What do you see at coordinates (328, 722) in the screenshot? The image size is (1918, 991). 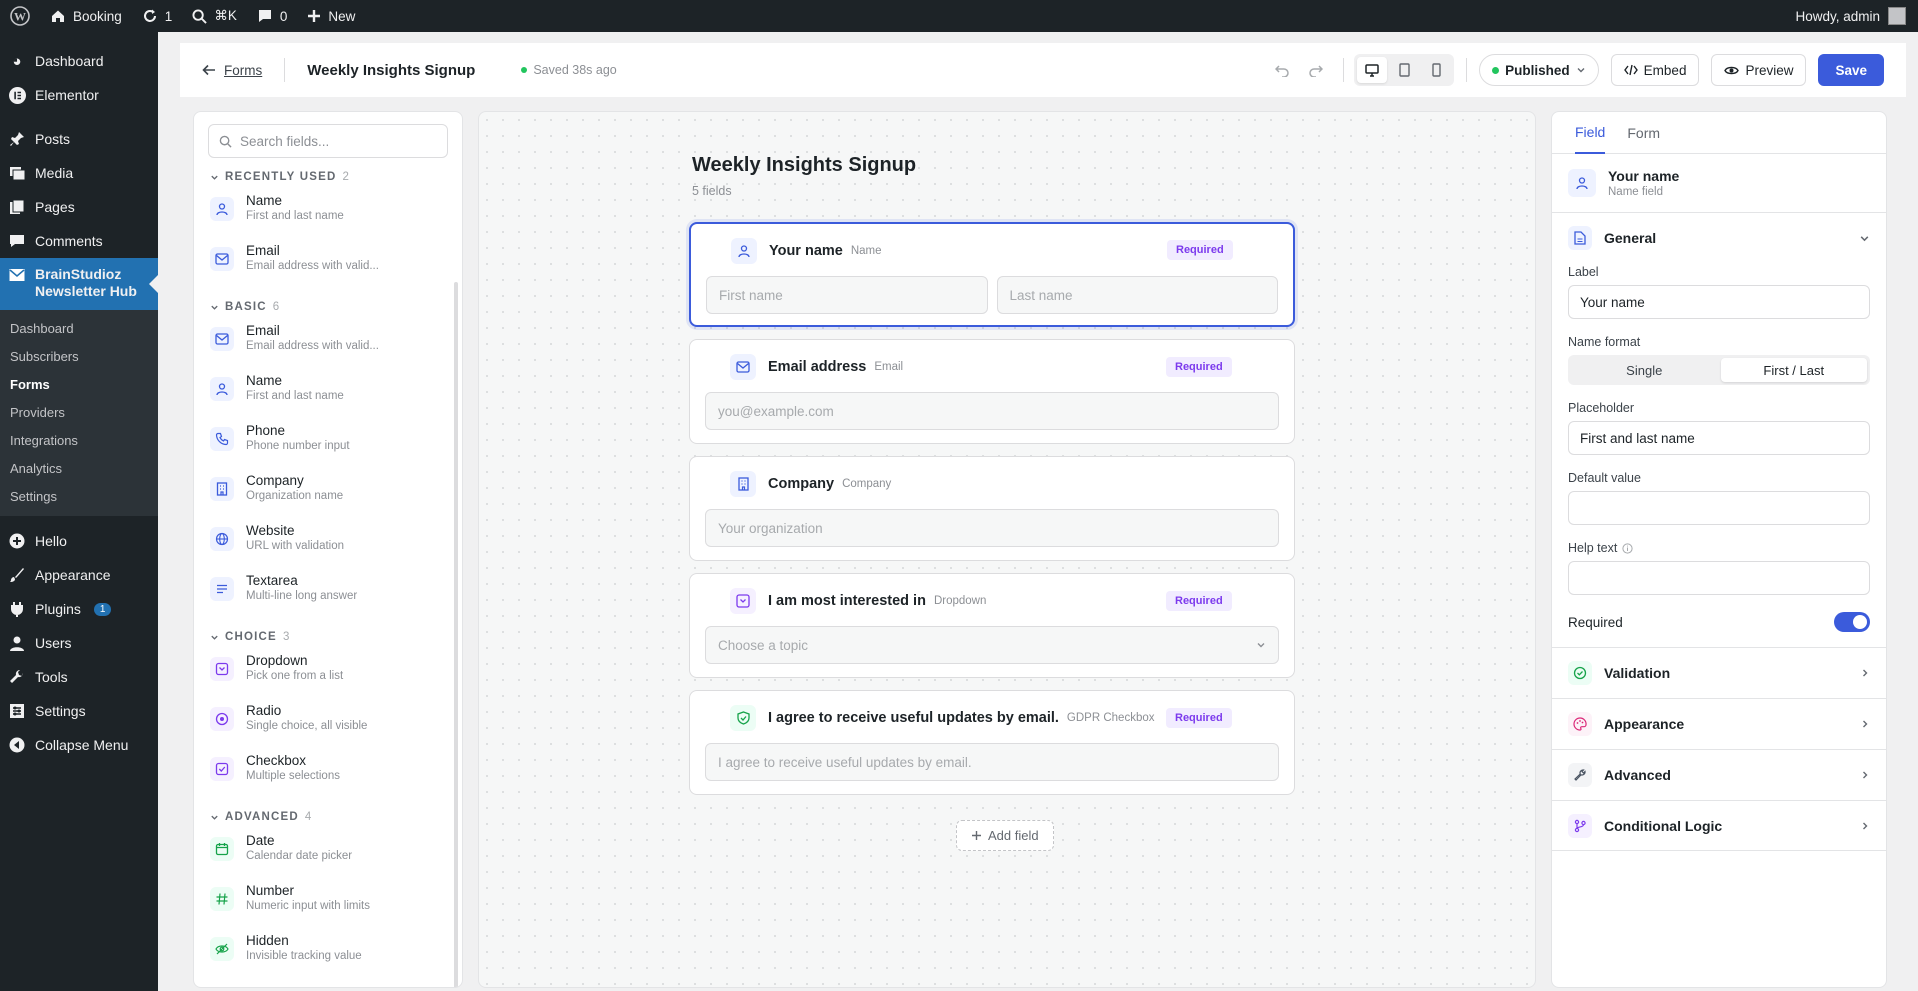 I see `field-item-radio: Radio Single choice, all visible` at bounding box center [328, 722].